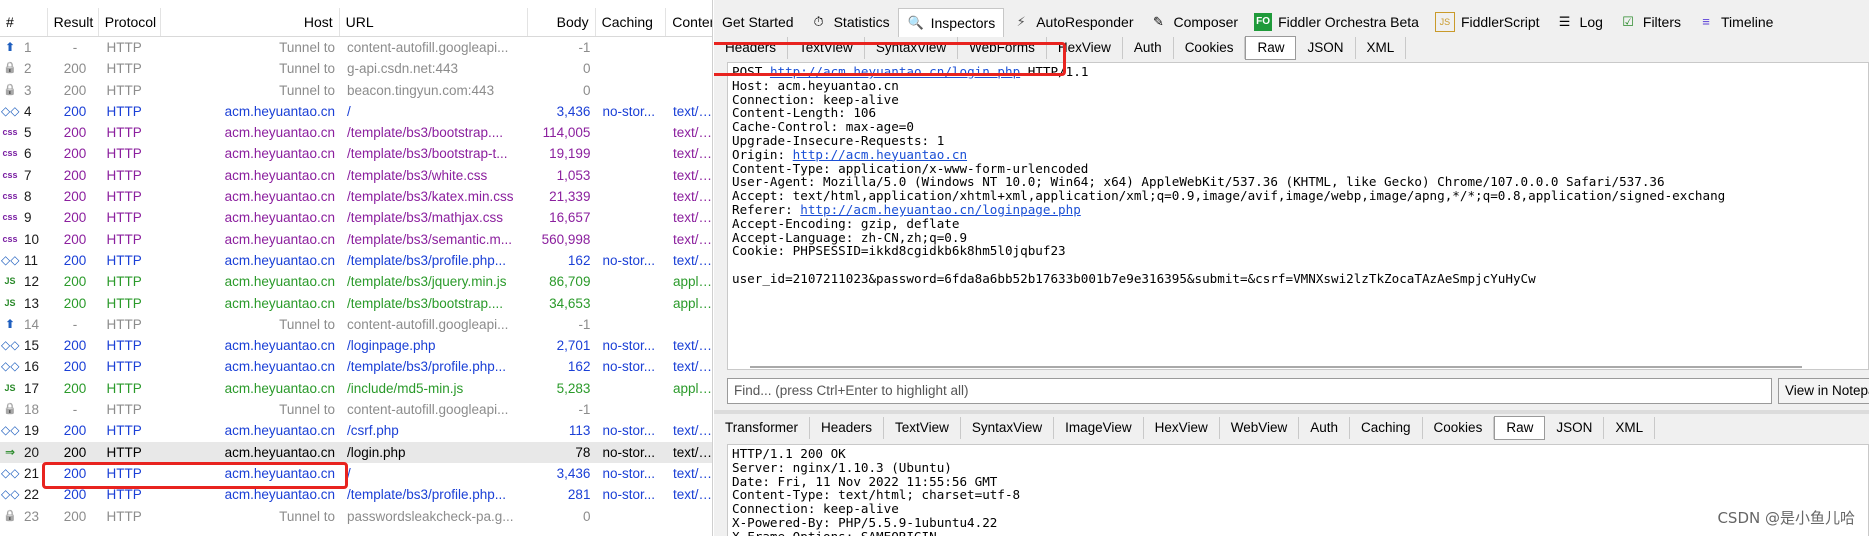 The width and height of the screenshot is (1869, 536). Describe the element at coordinates (1325, 48) in the screenshot. I see `req-tab-json: JSON` at that location.